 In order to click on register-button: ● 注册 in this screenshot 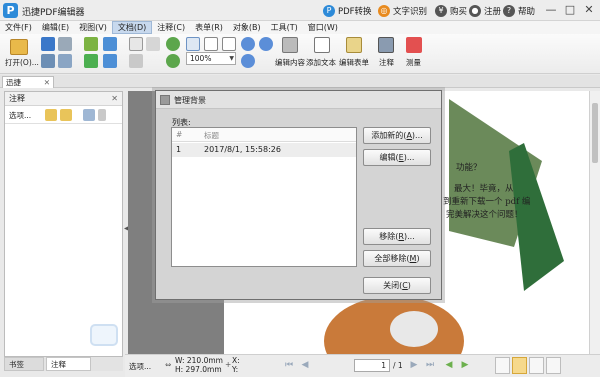, I will do `click(485, 11)`.